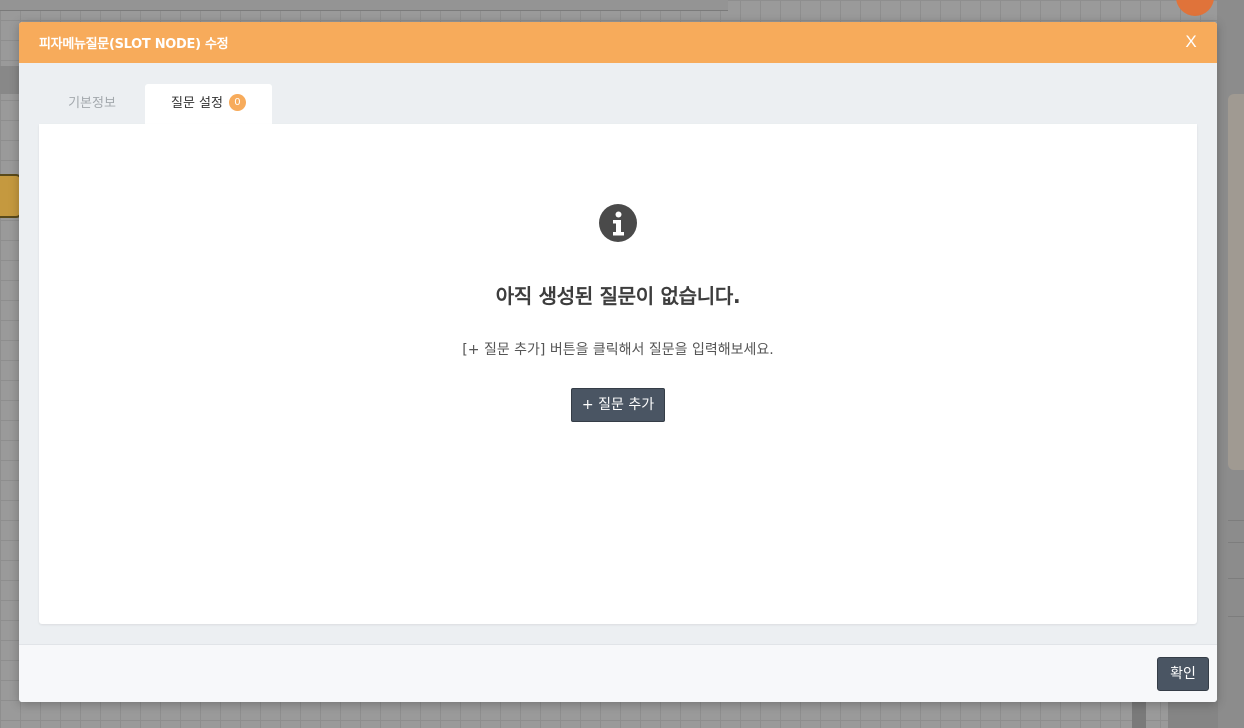 The width and height of the screenshot is (1244, 728). Describe the element at coordinates (1139, 714) in the screenshot. I see `background-scrollbar` at that location.